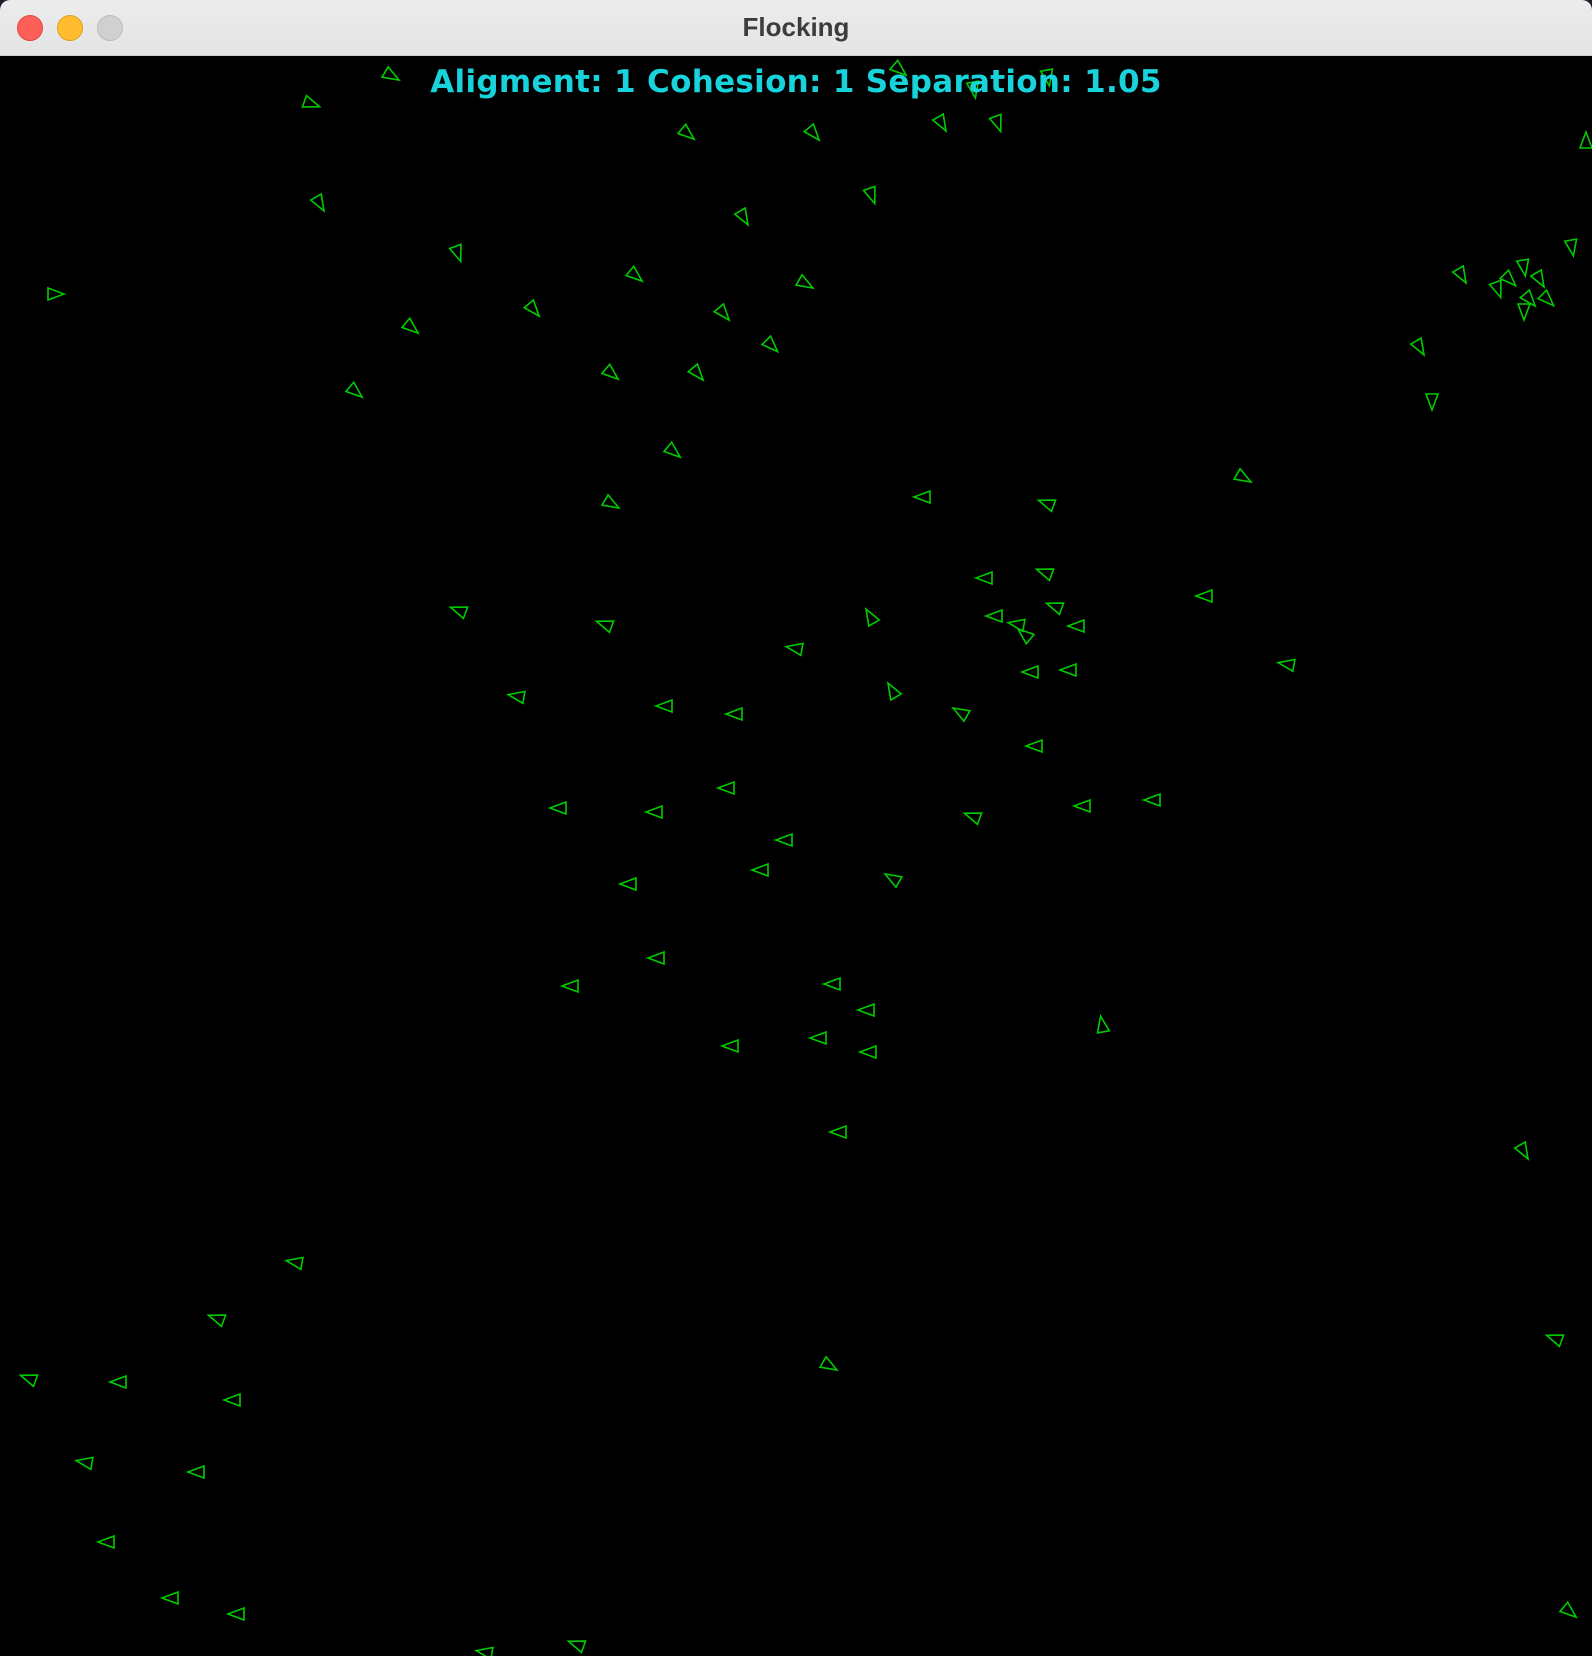  I want to click on title-bar: Flocking, so click(796, 28).